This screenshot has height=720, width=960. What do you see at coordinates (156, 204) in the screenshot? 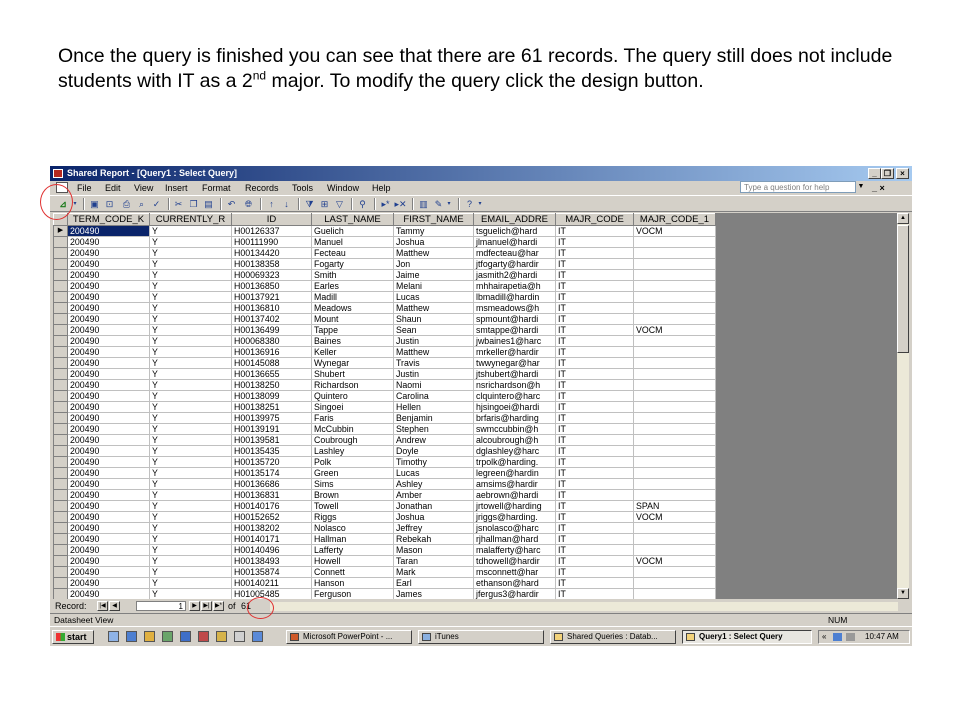
I see `spelling-icon: ✓` at bounding box center [156, 204].